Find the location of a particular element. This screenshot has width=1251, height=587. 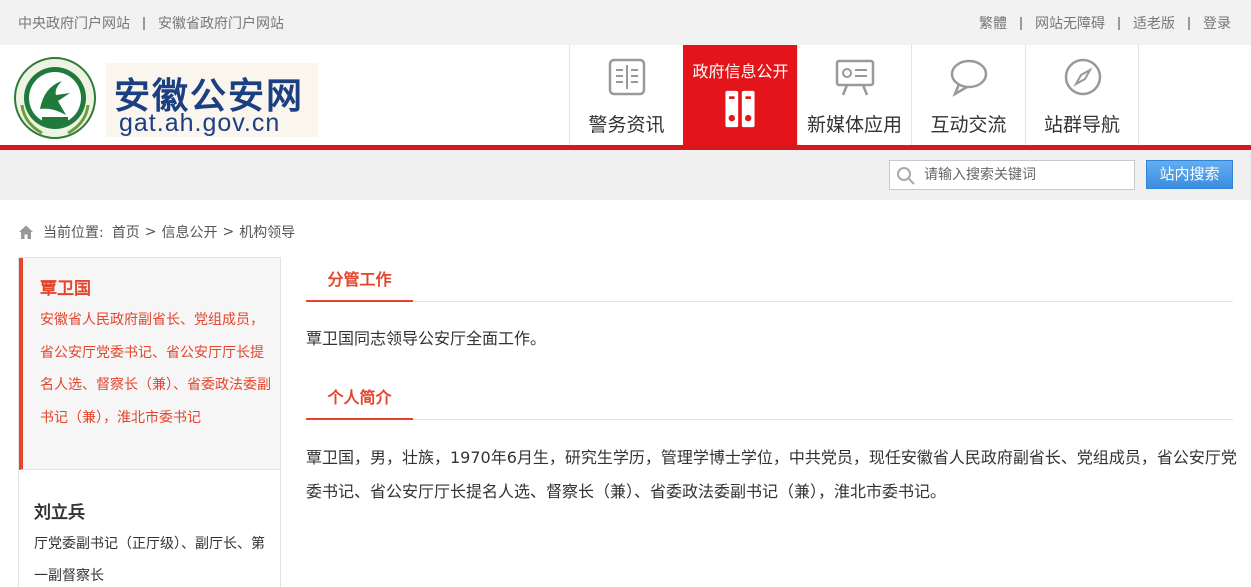

section-header-responsibilities: 分管工作 is located at coordinates (769, 284).